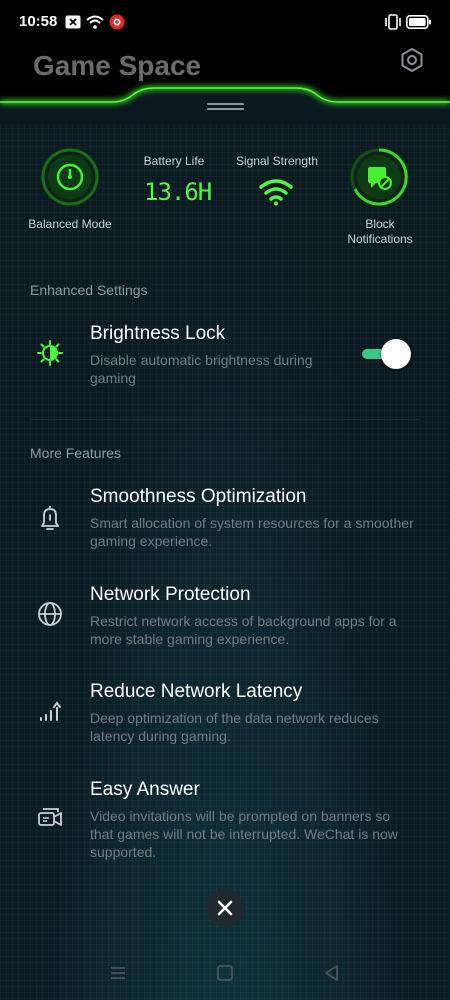  I want to click on divider, so click(225, 419).